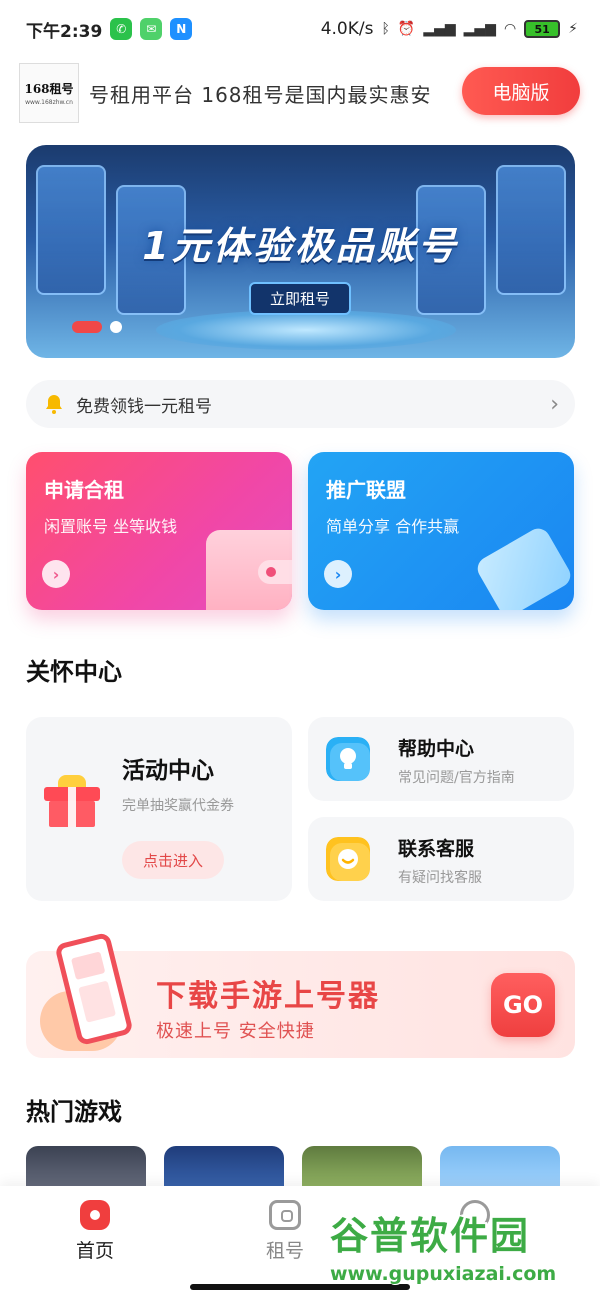  Describe the element at coordinates (72, 801) in the screenshot. I see `gift-icon` at that location.